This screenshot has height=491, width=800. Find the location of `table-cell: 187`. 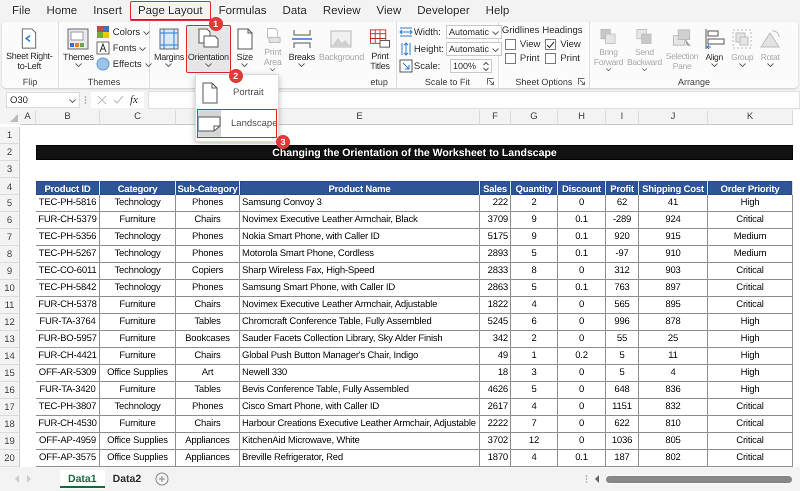

table-cell: 187 is located at coordinates (622, 458).